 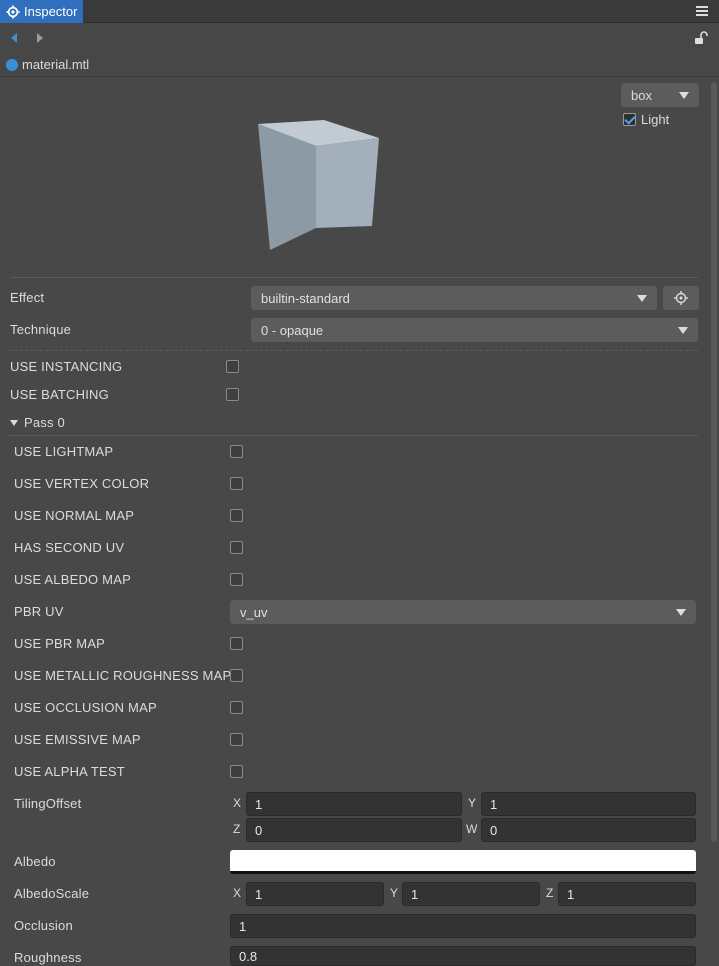 What do you see at coordinates (463, 926) in the screenshot?
I see `occlusion-input: 1` at bounding box center [463, 926].